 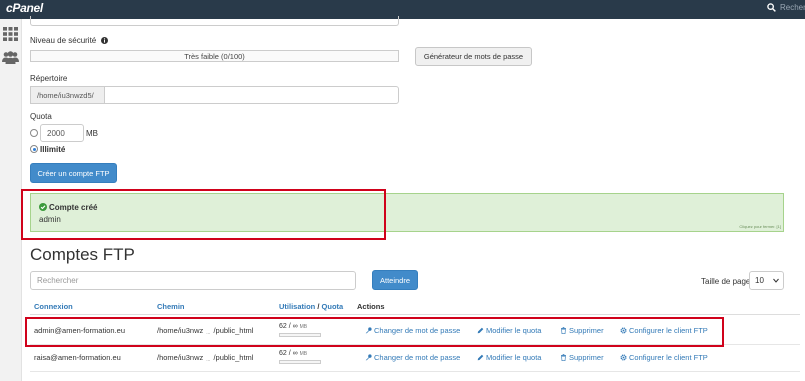 What do you see at coordinates (333, 306) in the screenshot?
I see `column-quota: Quota` at bounding box center [333, 306].